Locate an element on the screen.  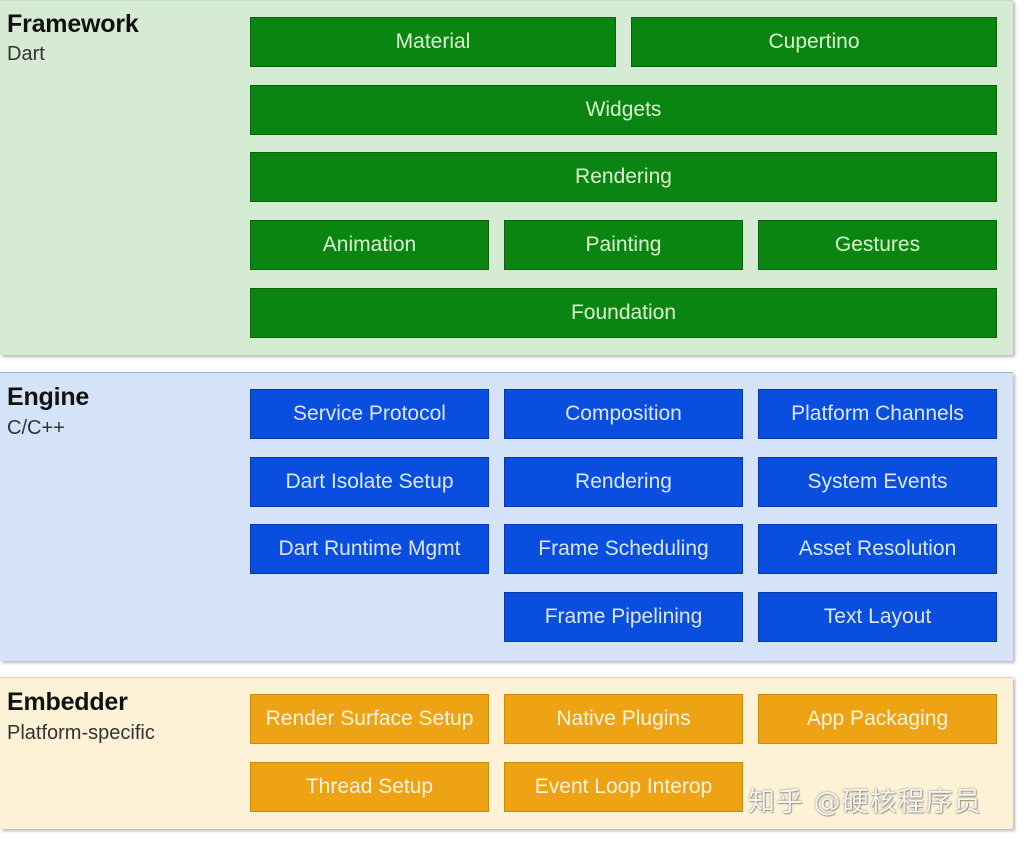
box-widgets: Widgets is located at coordinates (623, 110).